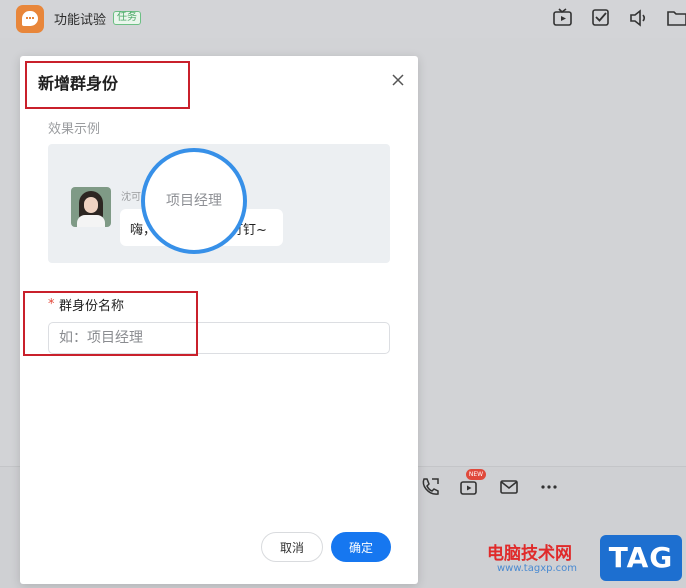 This screenshot has width=686, height=588. Describe the element at coordinates (601, 18) in the screenshot. I see `checkbox-icon` at that location.